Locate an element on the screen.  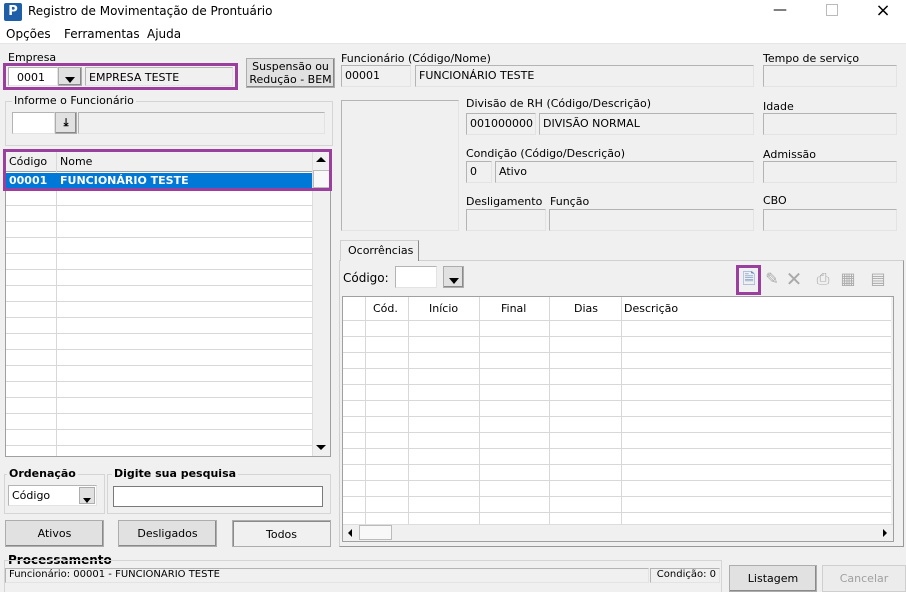
scroll-down-icon is located at coordinates (321, 447).